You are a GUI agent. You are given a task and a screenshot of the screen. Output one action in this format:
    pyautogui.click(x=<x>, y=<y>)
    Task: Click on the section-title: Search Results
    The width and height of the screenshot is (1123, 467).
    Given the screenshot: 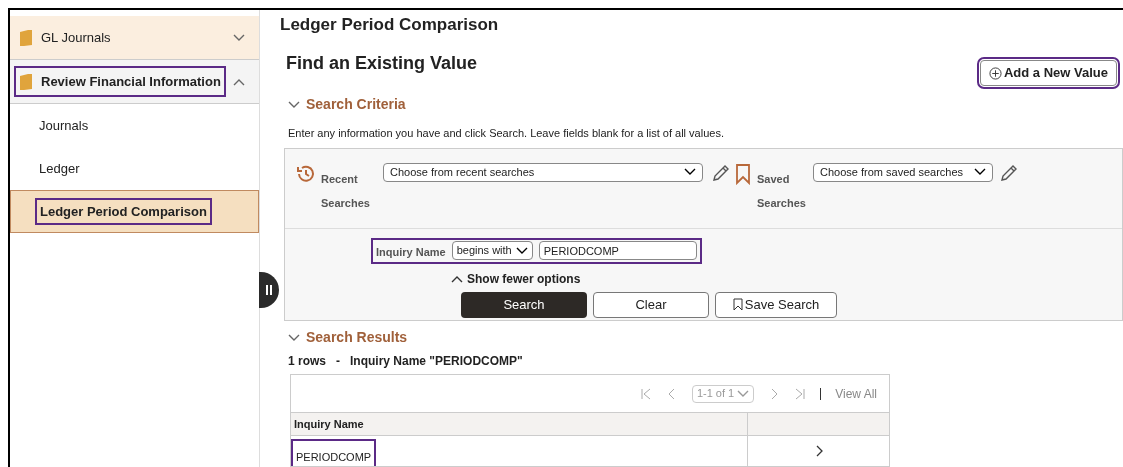 What is the action you would take?
    pyautogui.click(x=357, y=337)
    